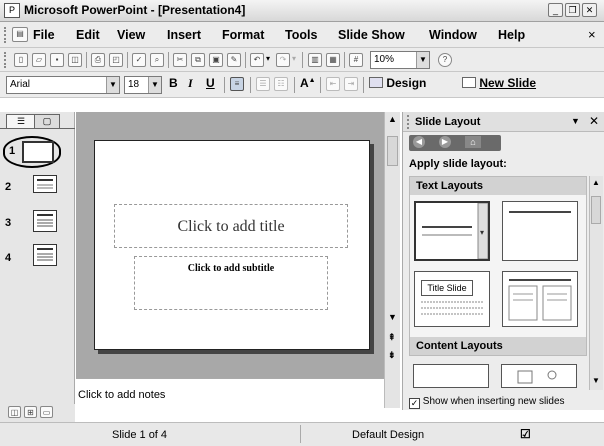 The image size is (604, 446). Describe the element at coordinates (356, 60) in the screenshot. I see `show-grid-icon: #` at that location.